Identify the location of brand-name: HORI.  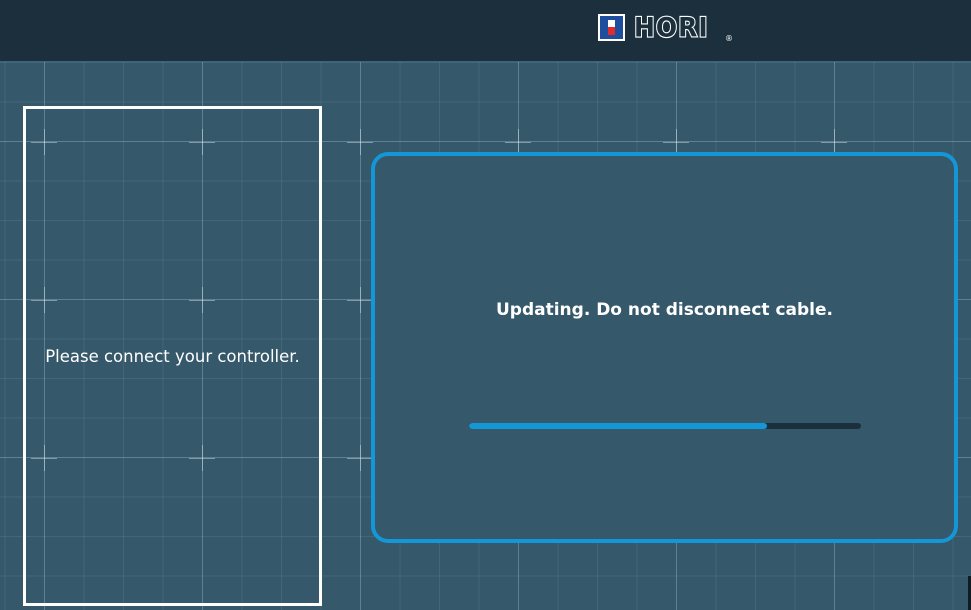
(671, 27).